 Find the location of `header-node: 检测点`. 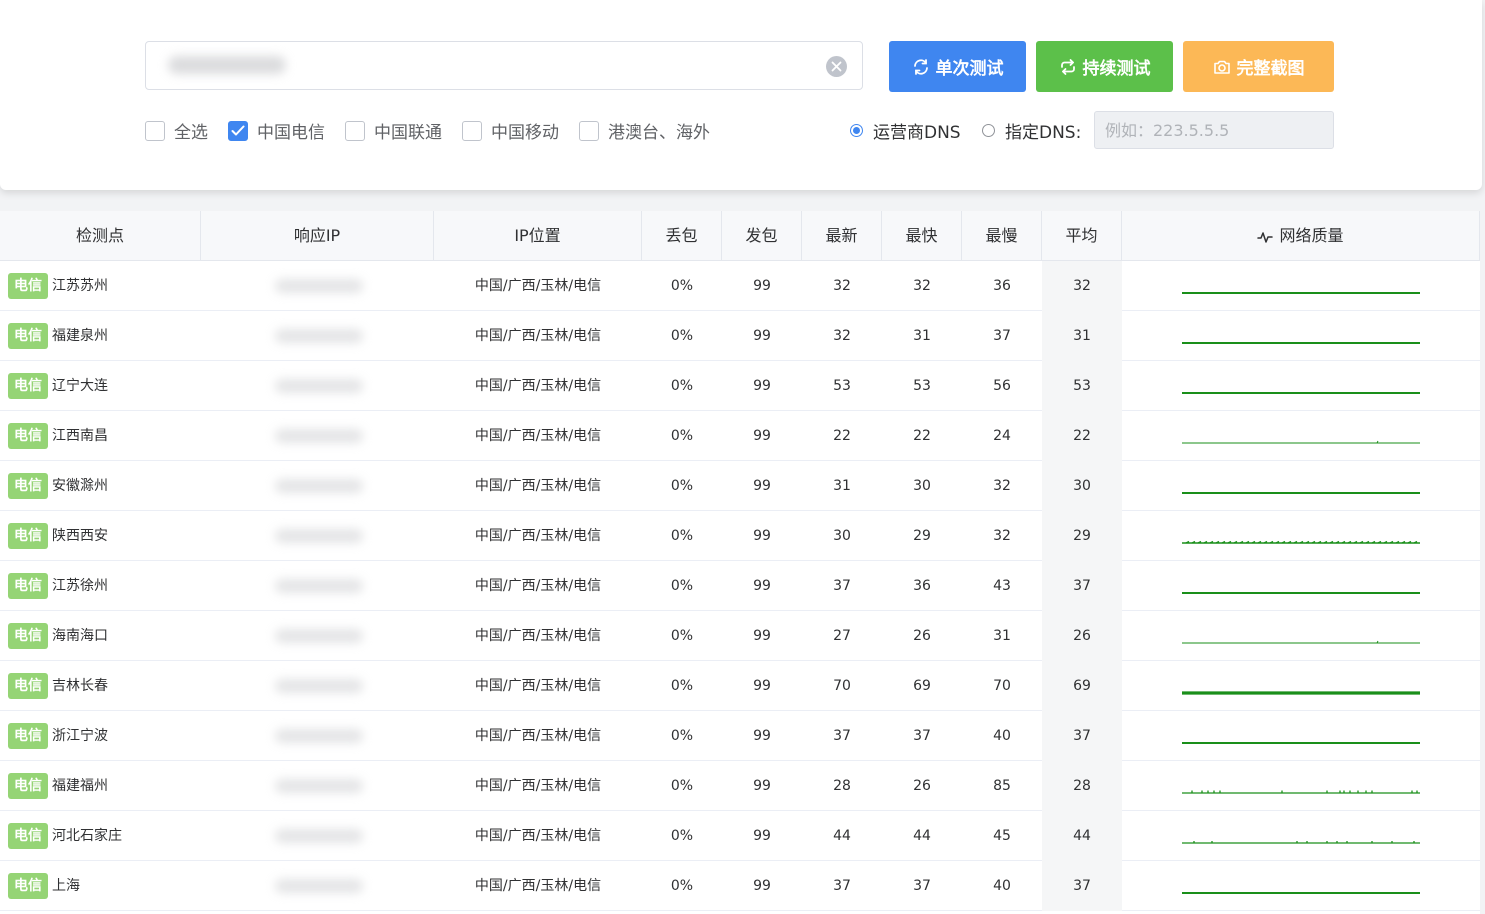

header-node: 检测点 is located at coordinates (100, 236).